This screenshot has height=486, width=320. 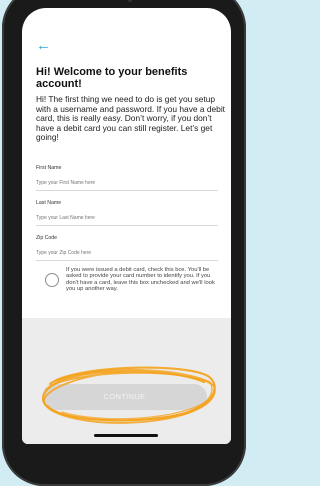 What do you see at coordinates (49, 168) in the screenshot?
I see `first-name-label: First Name` at bounding box center [49, 168].